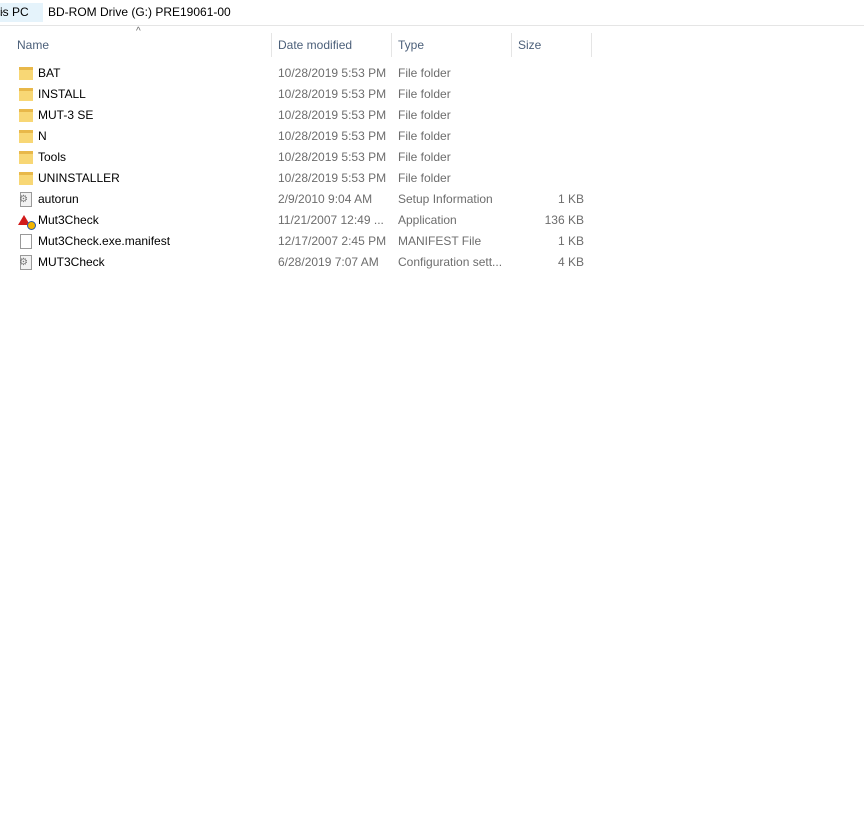  What do you see at coordinates (26, 241) in the screenshot?
I see `file-icon` at bounding box center [26, 241].